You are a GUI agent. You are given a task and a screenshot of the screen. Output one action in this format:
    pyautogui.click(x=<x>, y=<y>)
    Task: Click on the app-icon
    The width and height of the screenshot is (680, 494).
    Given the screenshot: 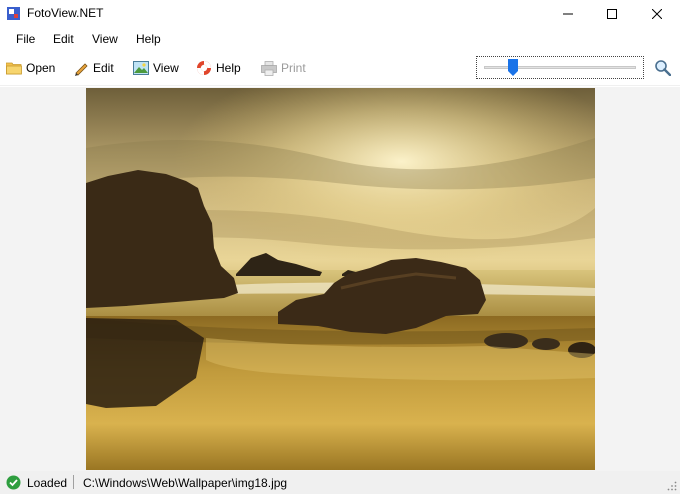 What is the action you would take?
    pyautogui.click(x=13, y=13)
    